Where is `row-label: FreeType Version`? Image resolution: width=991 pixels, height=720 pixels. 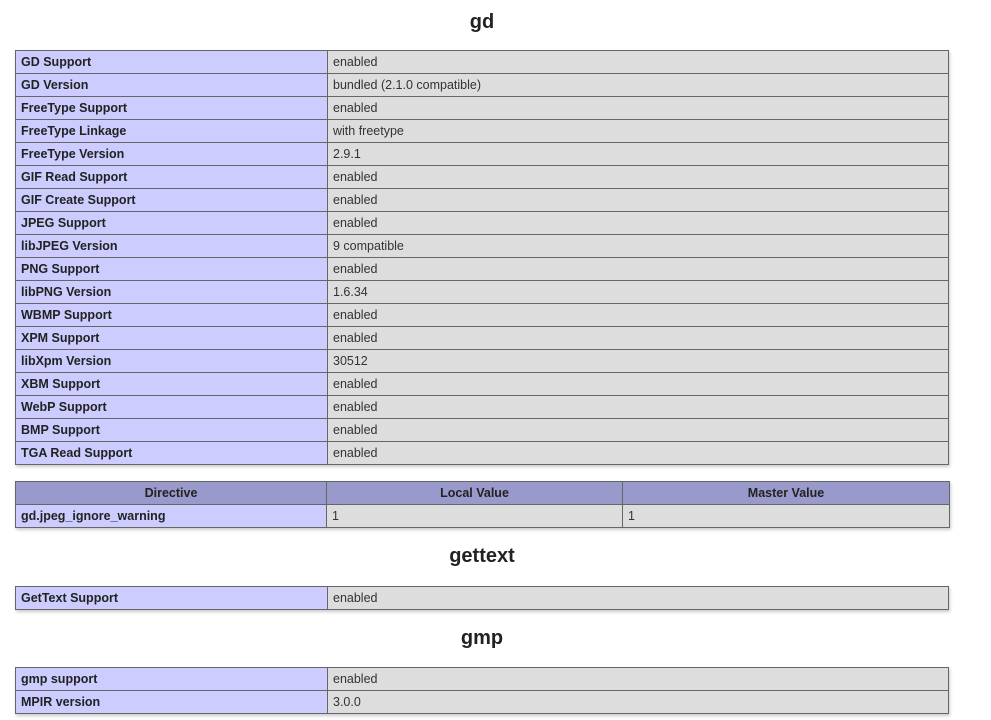 row-label: FreeType Version is located at coordinates (171, 154).